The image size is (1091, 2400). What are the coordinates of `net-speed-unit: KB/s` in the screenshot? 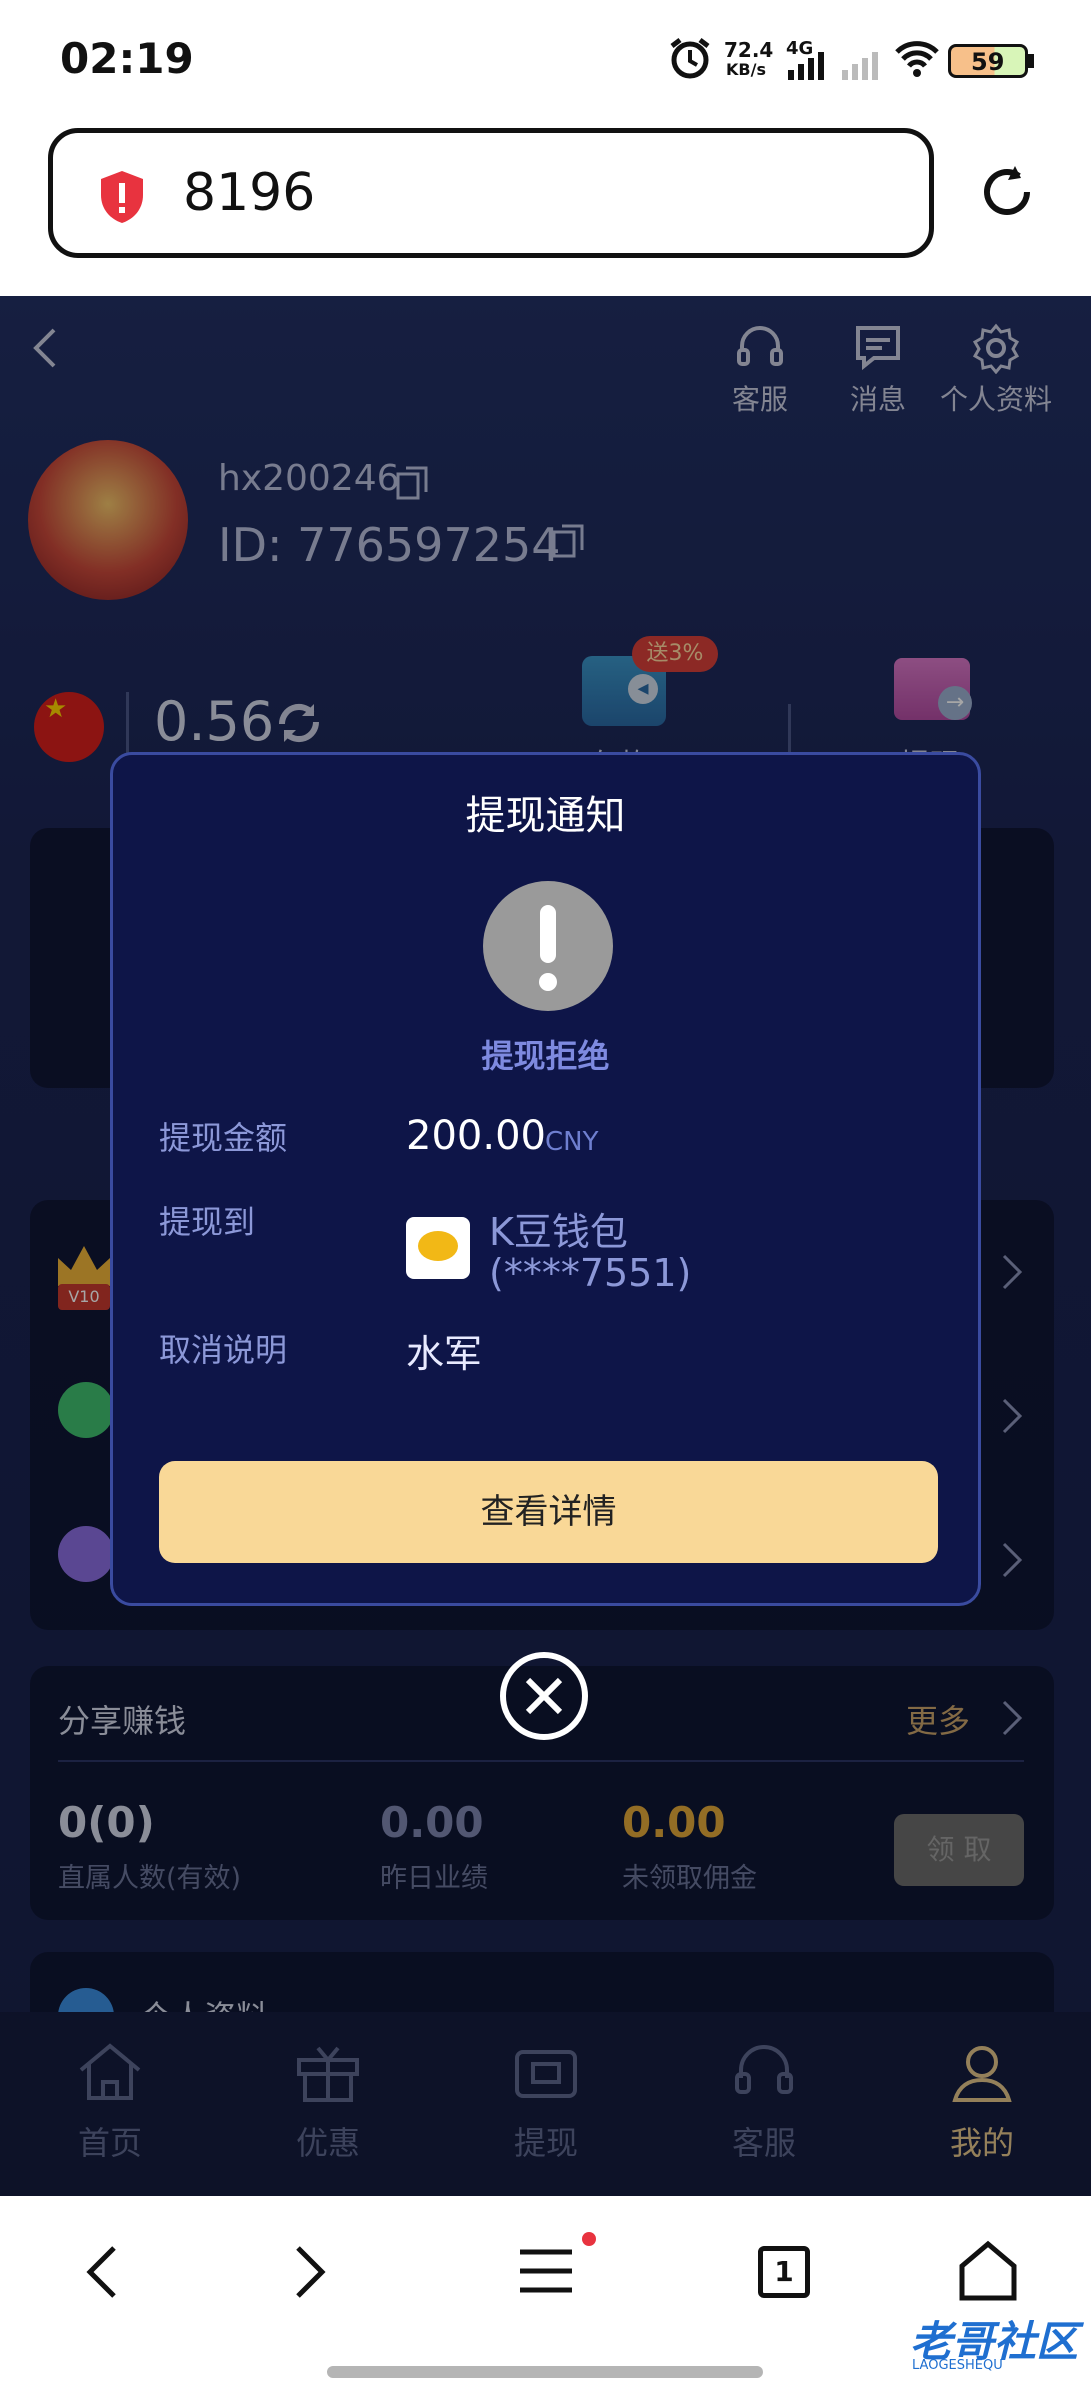 It's located at (746, 69).